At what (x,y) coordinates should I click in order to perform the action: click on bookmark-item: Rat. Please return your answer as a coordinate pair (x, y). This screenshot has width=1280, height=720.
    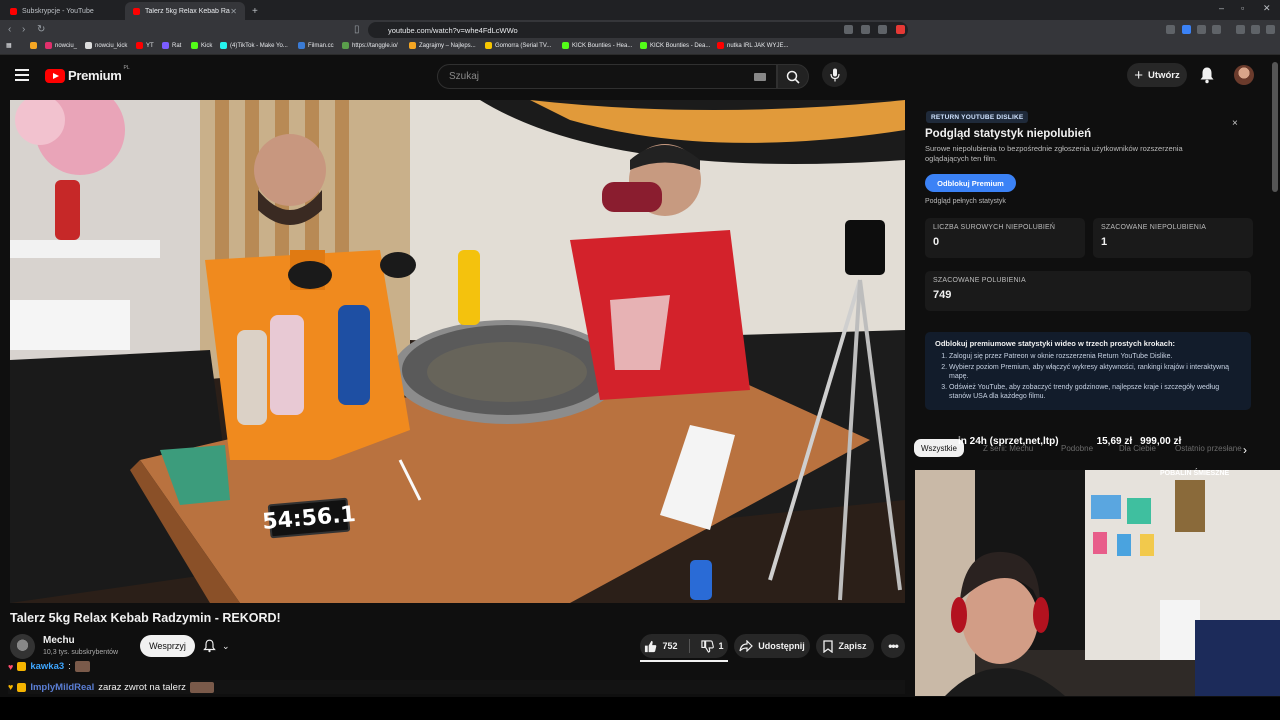
    Looking at the image, I should click on (171, 45).